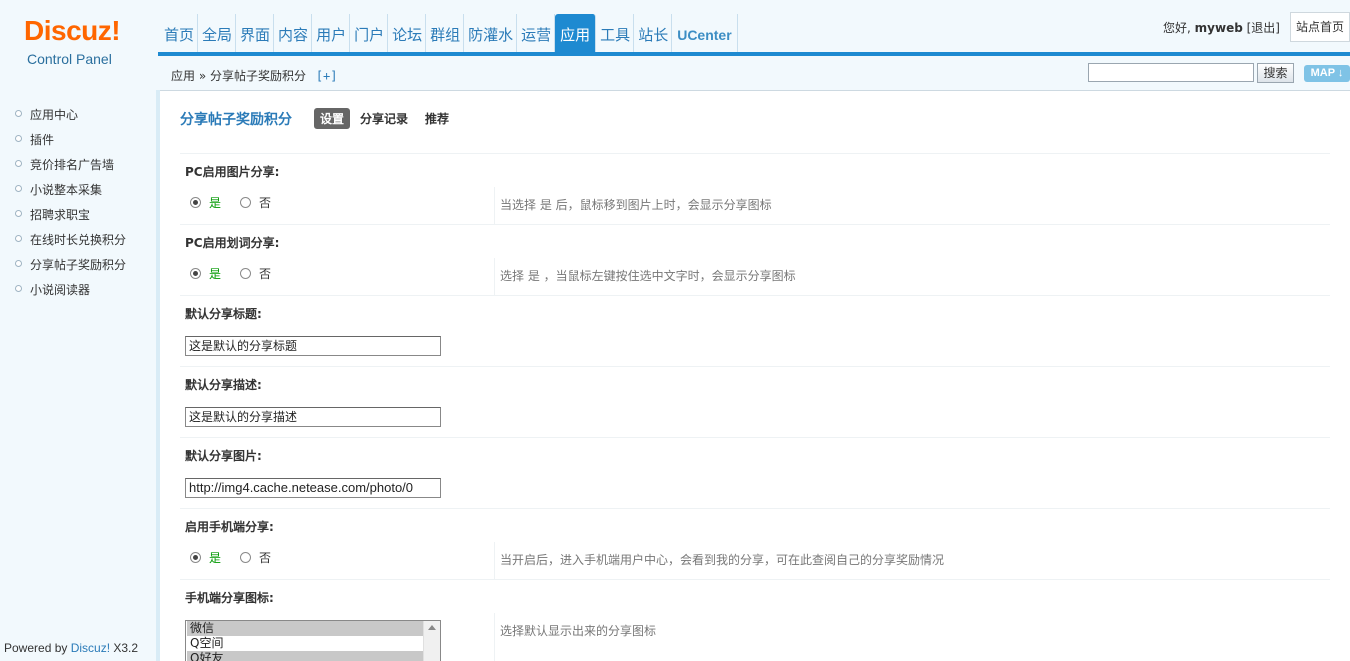 The width and height of the screenshot is (1350, 661). Describe the element at coordinates (246, 202) in the screenshot. I see `pc-image-share-no-radio` at that location.